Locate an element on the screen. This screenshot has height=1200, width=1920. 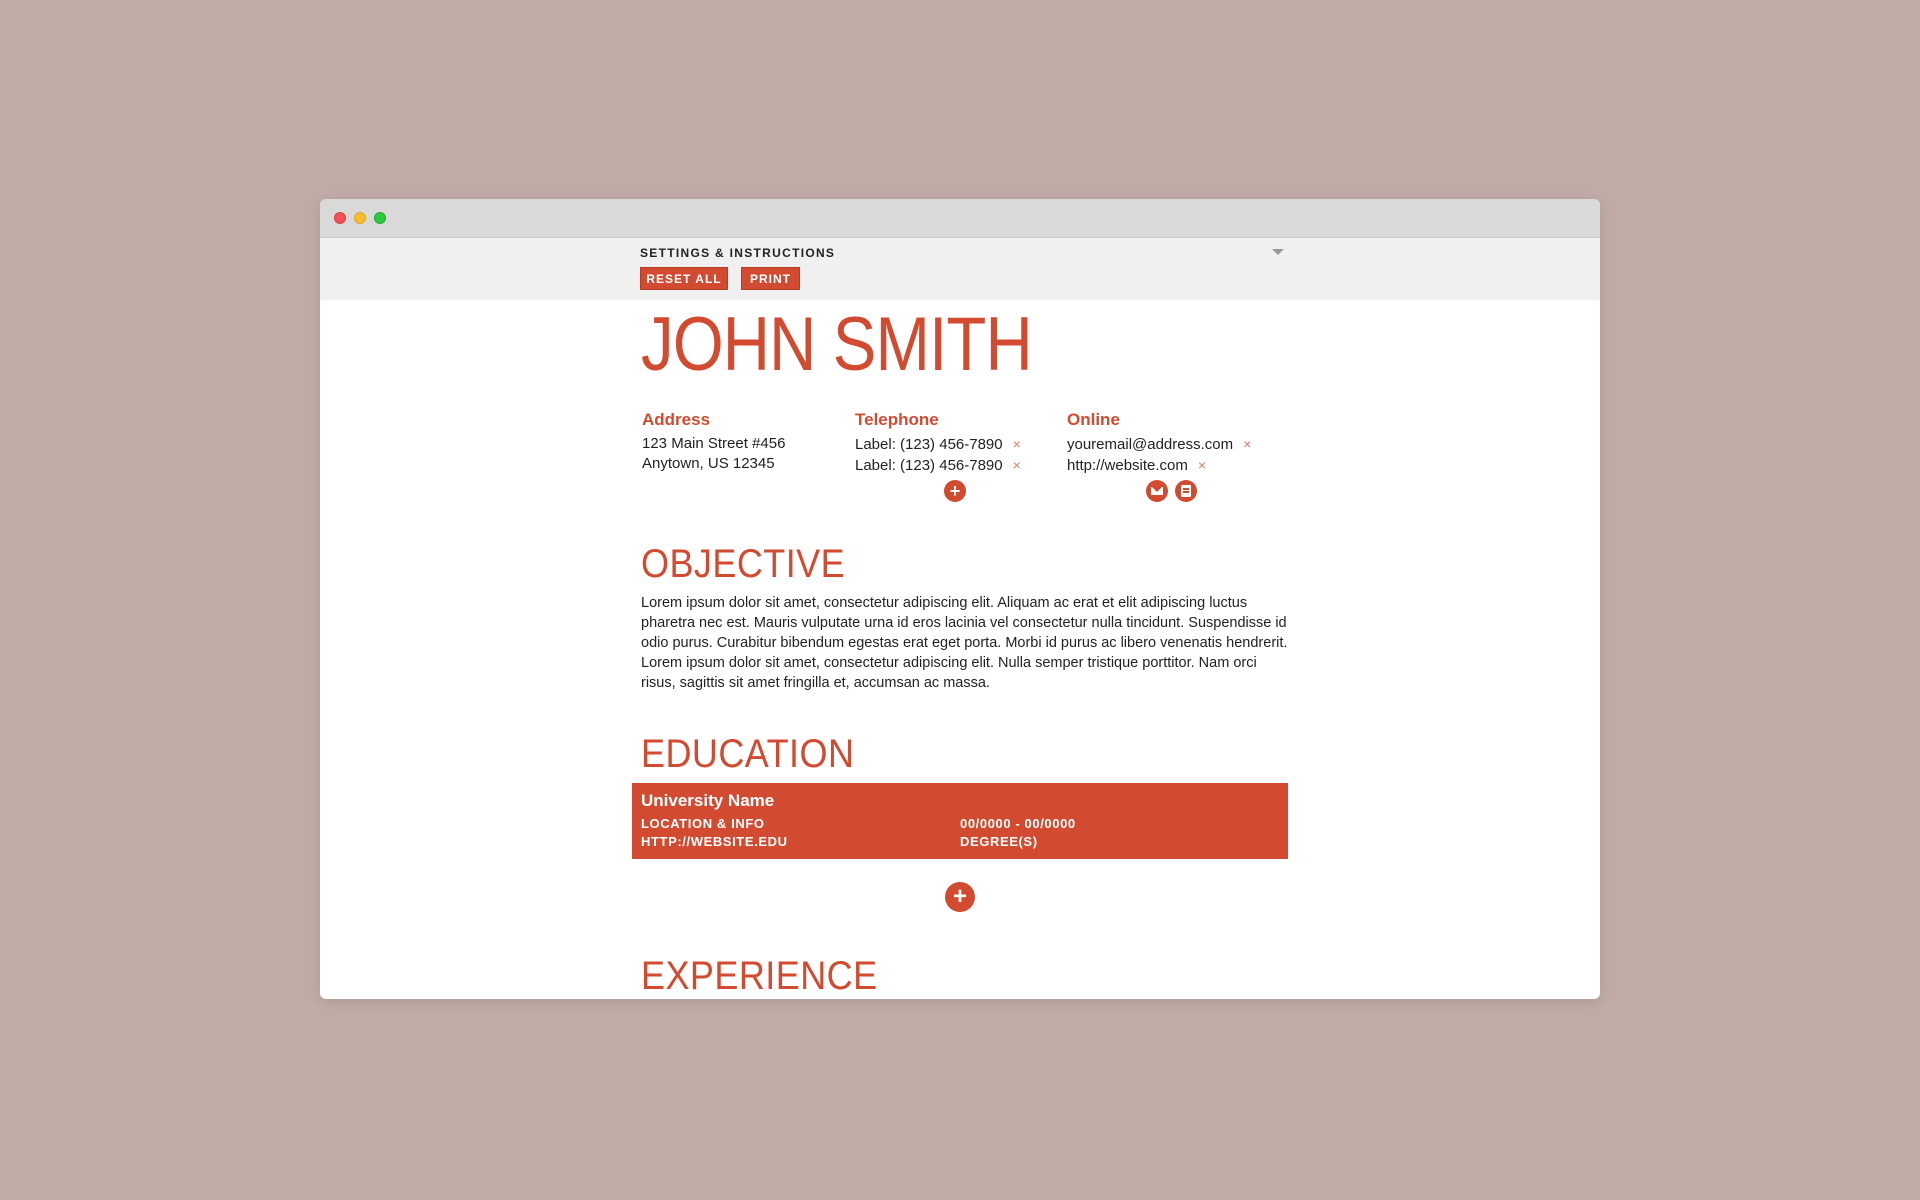
add-telephone-button: + is located at coordinates (955, 491).